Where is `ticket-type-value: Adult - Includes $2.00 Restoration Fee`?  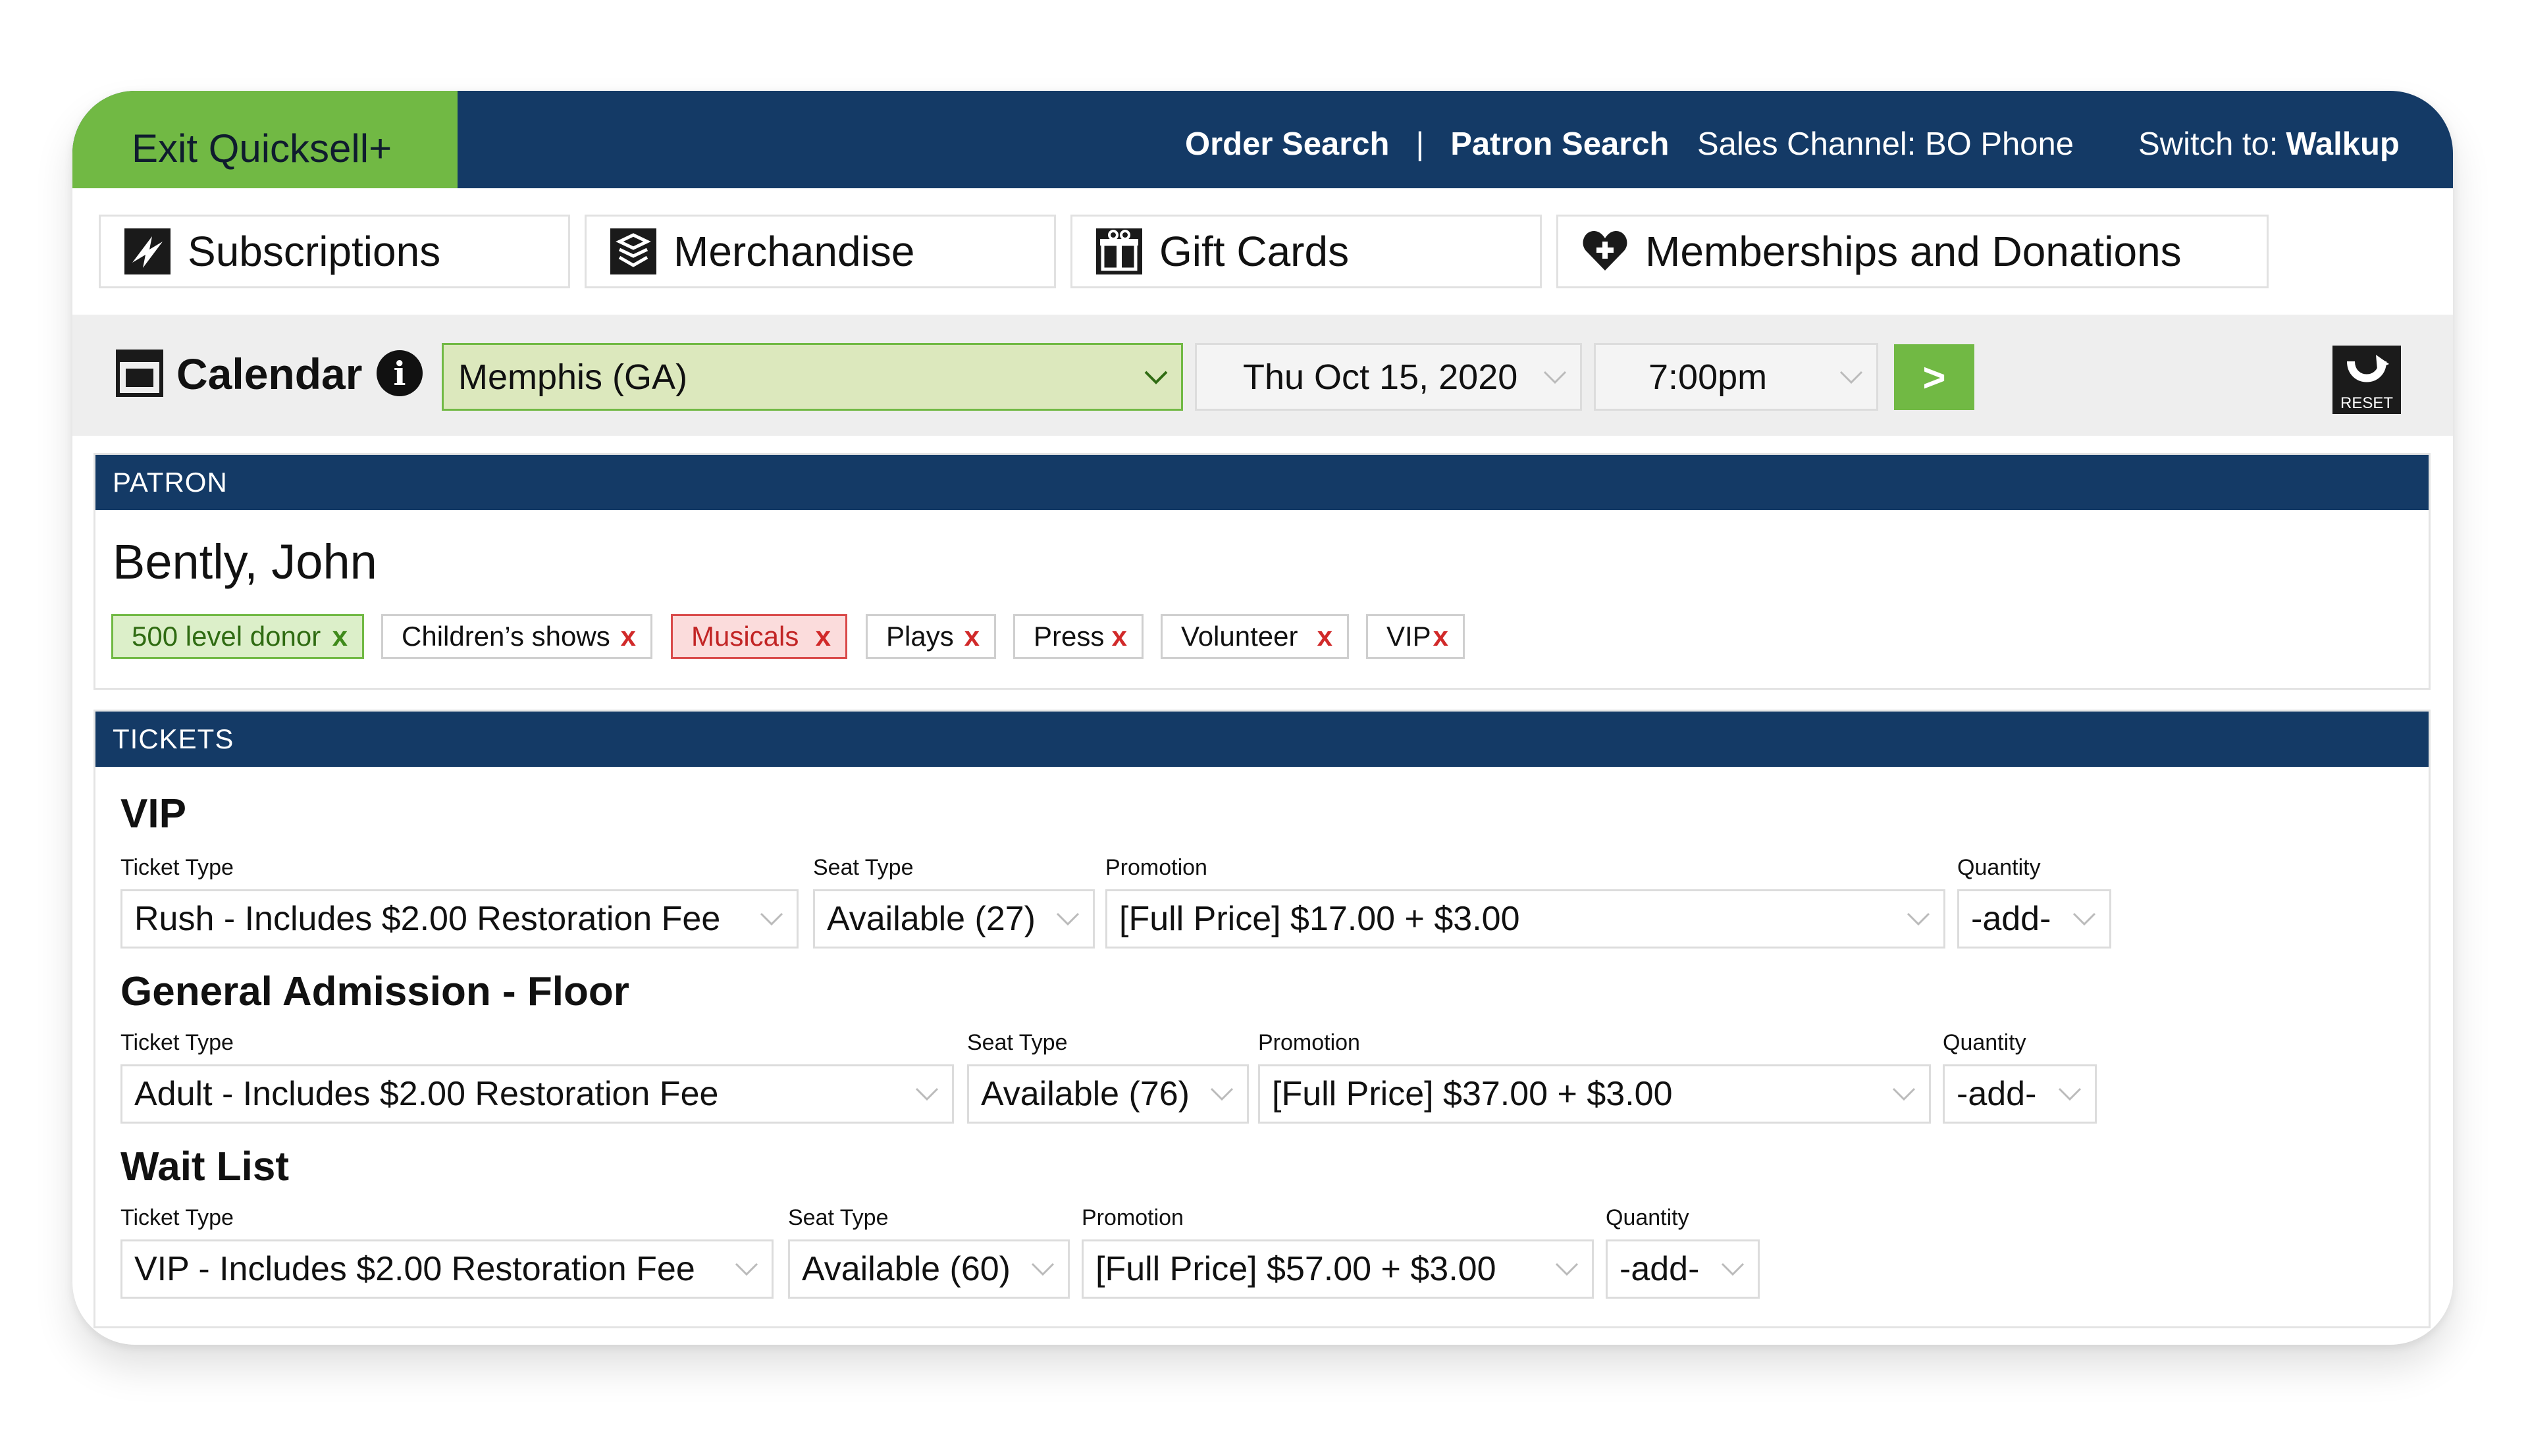
ticket-type-value: Adult - Includes $2.00 Restoration Fee is located at coordinates (426, 1094).